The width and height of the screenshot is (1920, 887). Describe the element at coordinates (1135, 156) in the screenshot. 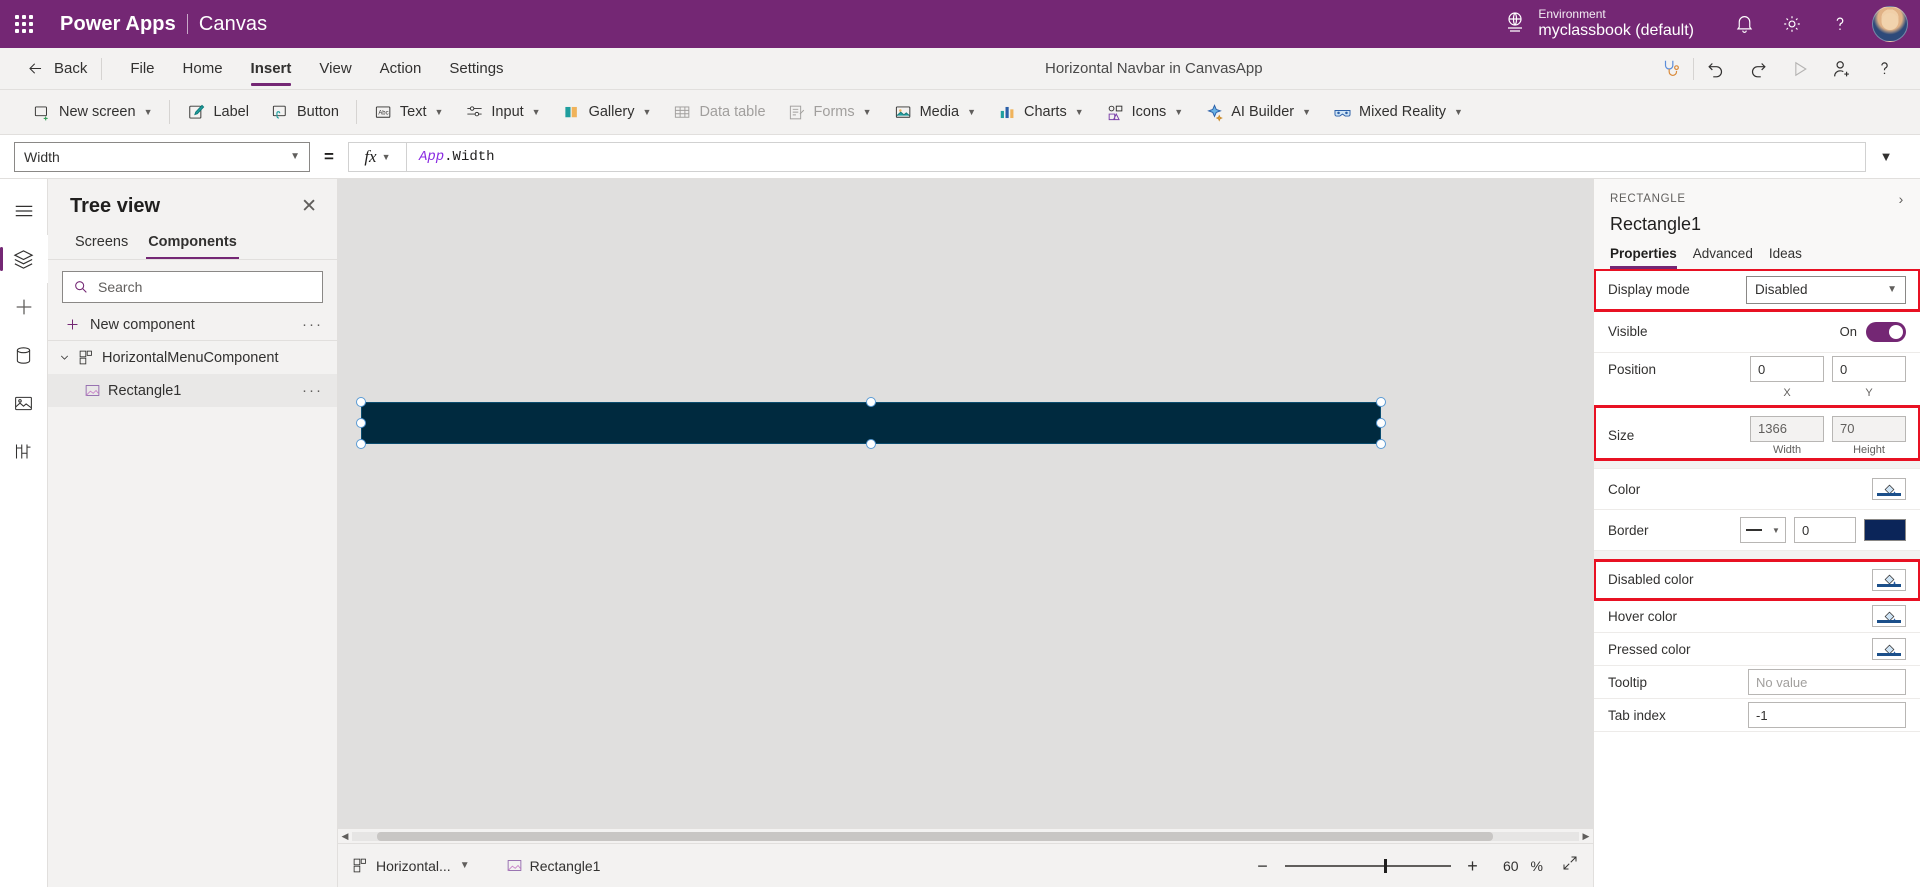

I see `formula-input: App .Width` at that location.